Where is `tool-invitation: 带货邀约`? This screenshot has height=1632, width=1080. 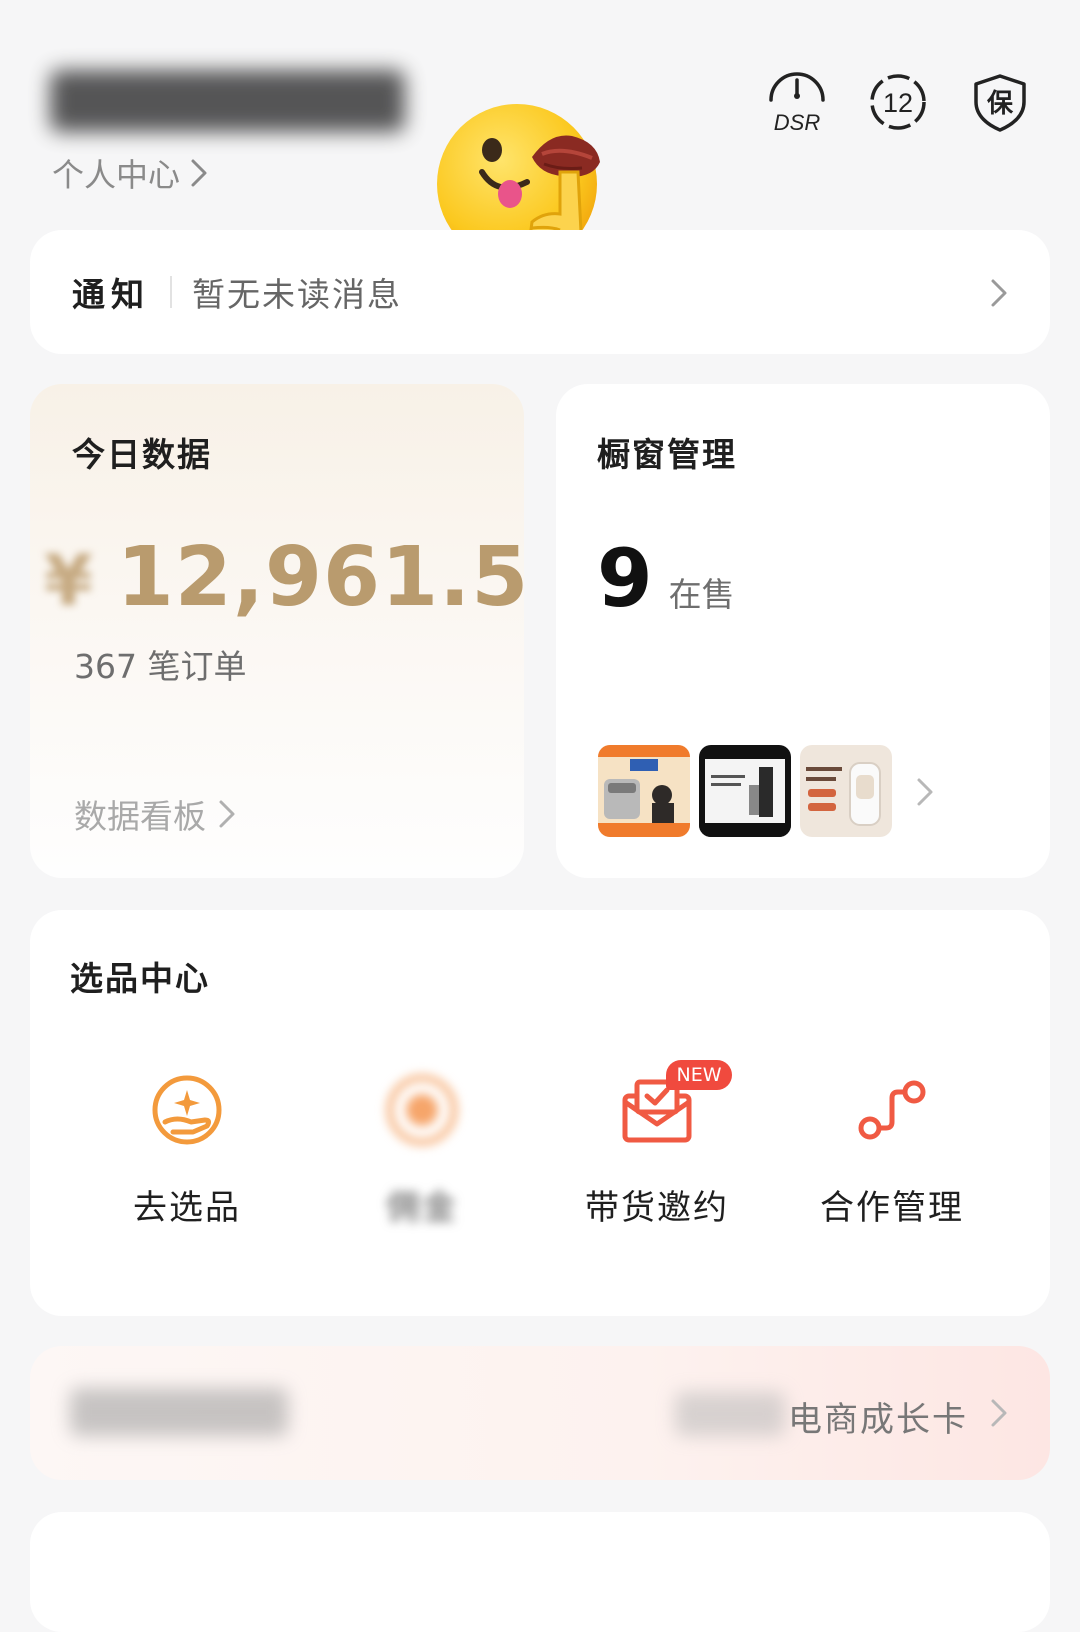
tool-invitation: 带货邀约 is located at coordinates (657, 1149).